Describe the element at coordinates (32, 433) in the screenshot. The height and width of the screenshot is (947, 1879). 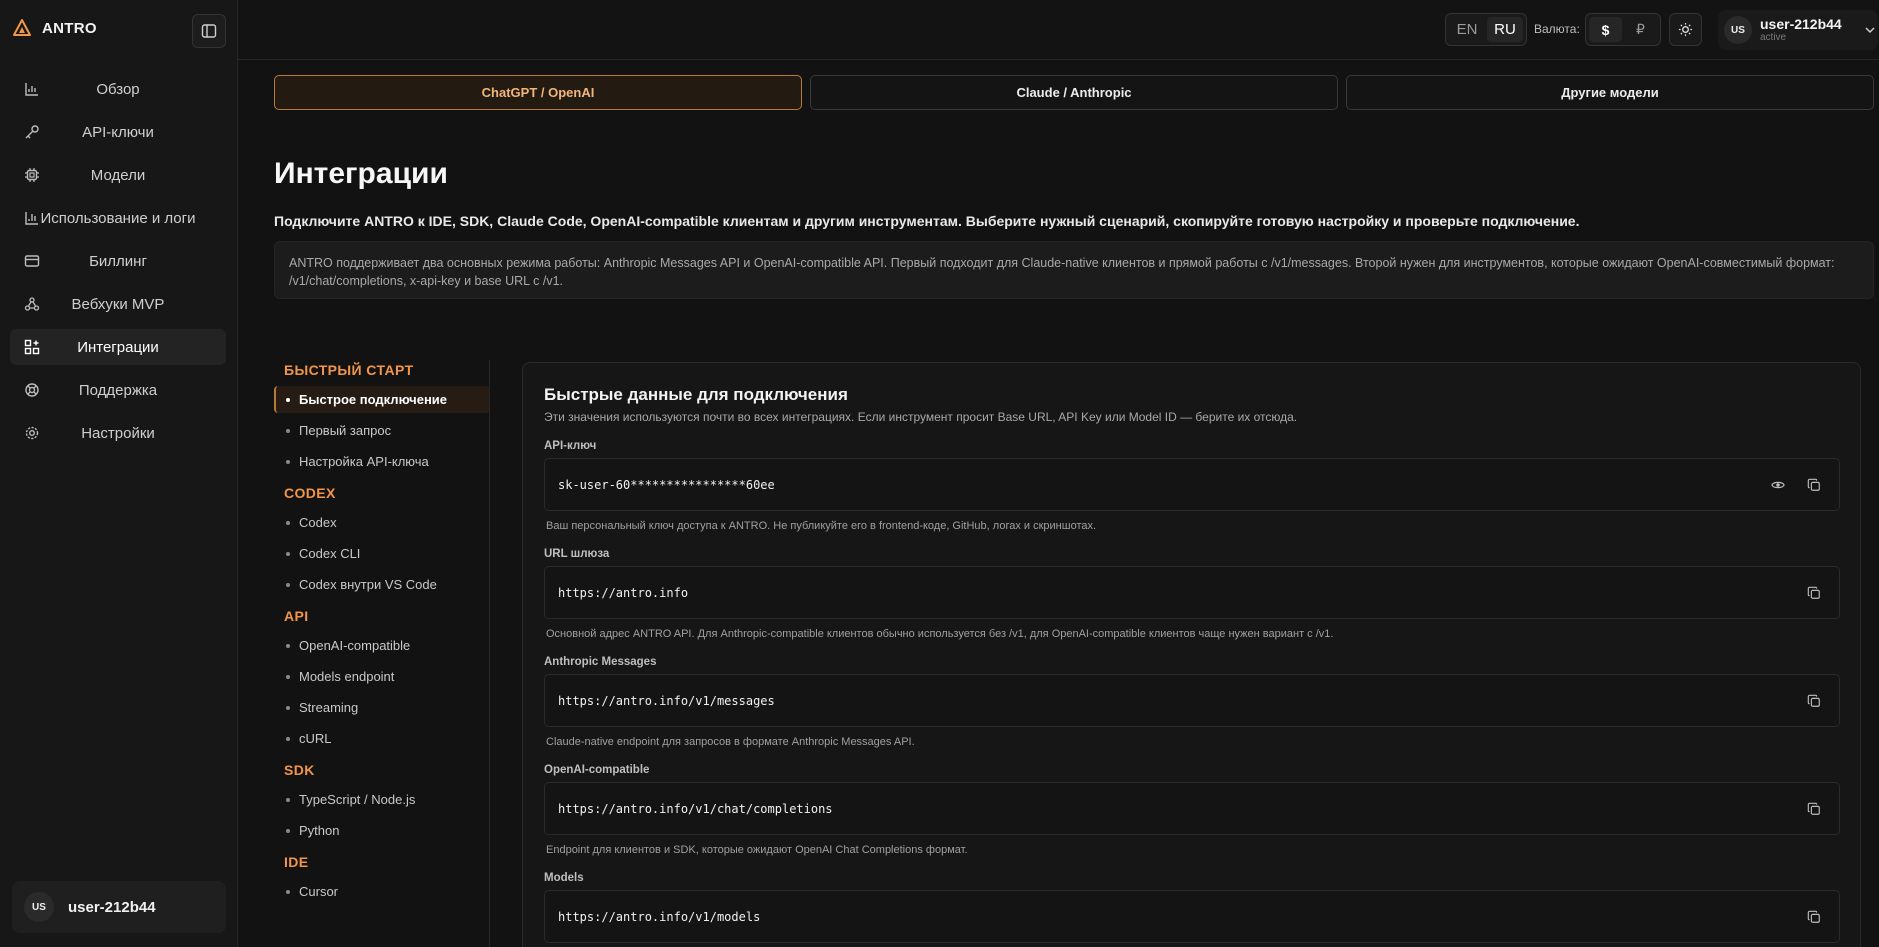
I see `gear-icon` at that location.